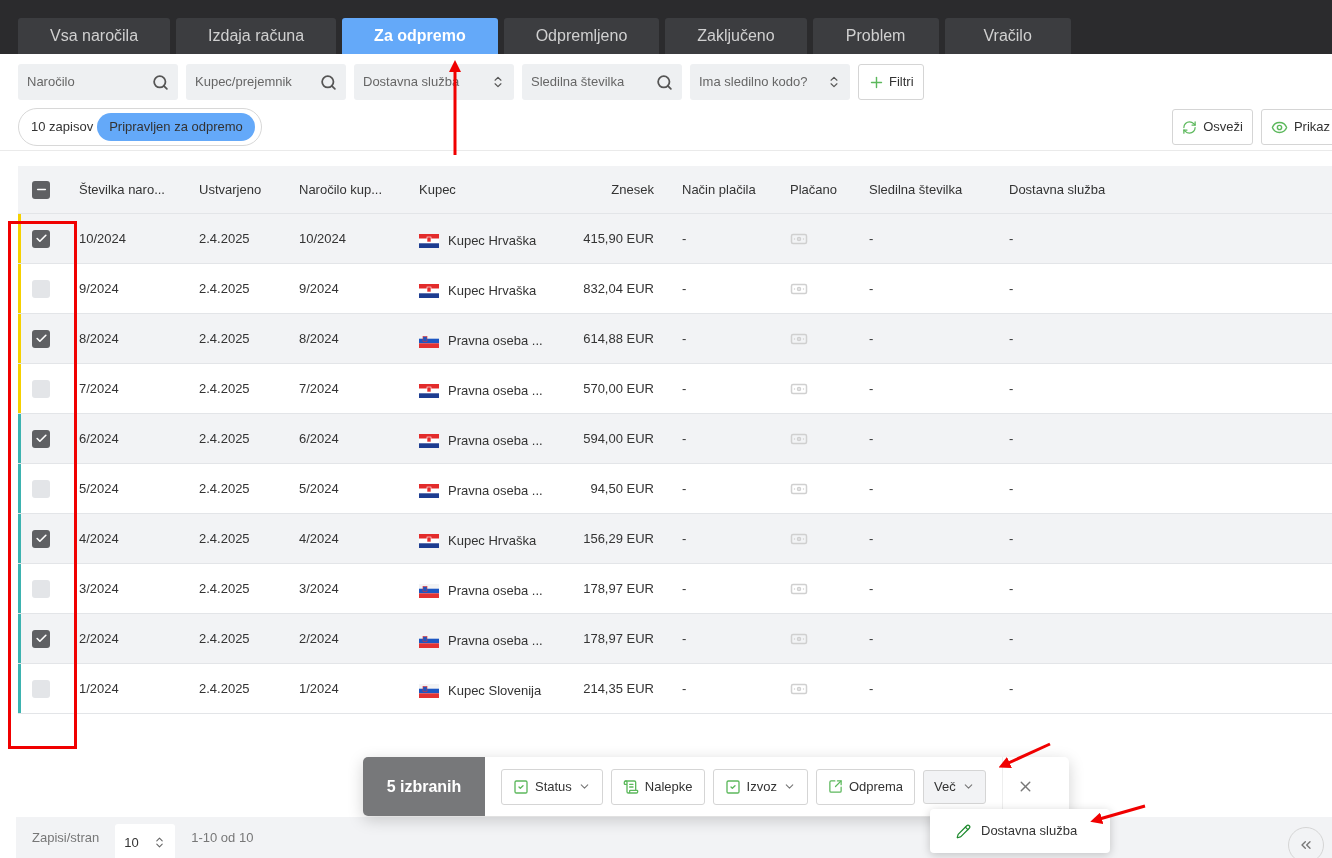 Image resolution: width=1332 pixels, height=858 pixels. What do you see at coordinates (814, 189) in the screenshot?
I see `column-header: Plačano` at bounding box center [814, 189].